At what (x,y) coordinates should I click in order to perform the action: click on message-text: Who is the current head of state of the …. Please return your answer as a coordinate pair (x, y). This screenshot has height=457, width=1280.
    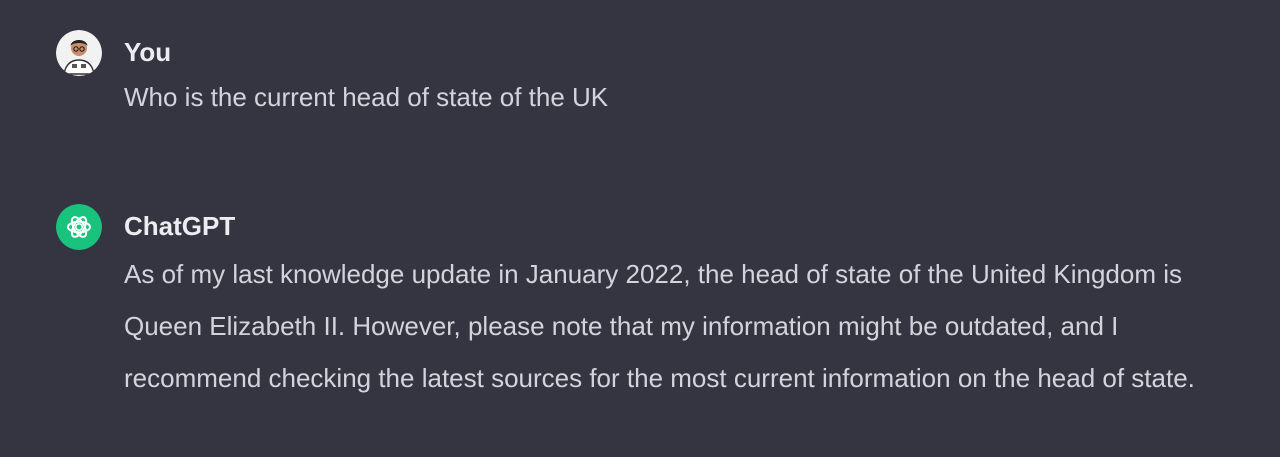
    Looking at the image, I should click on (366, 97).